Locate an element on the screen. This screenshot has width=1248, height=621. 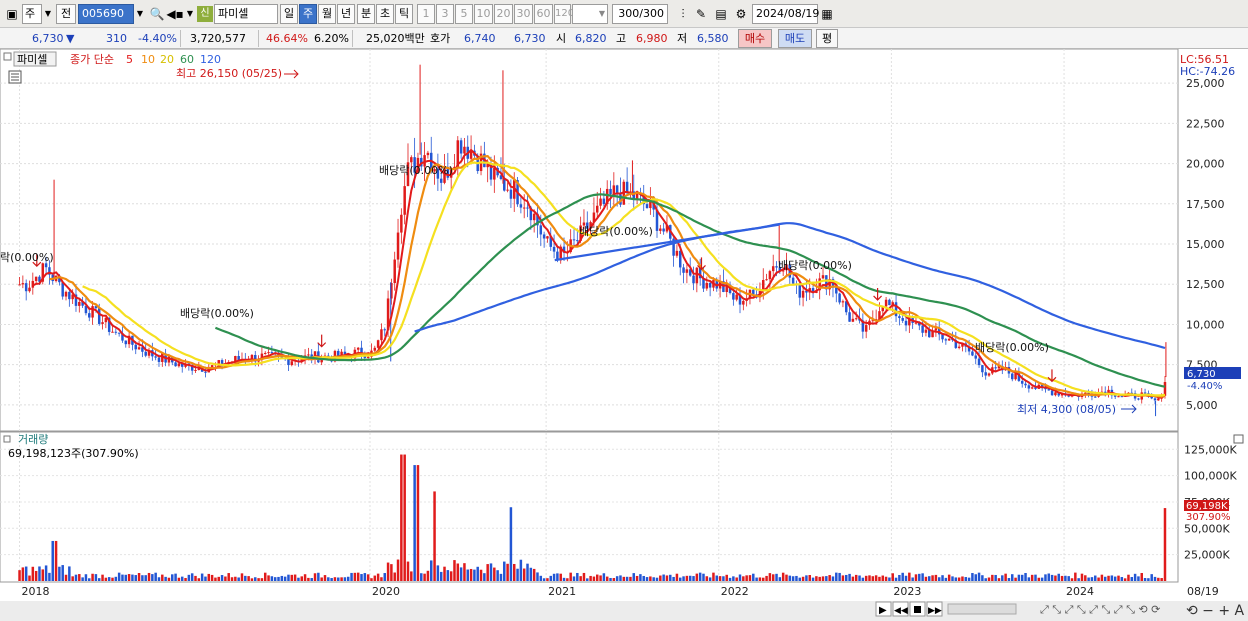
dividend-note: 배당락(0.00%) is located at coordinates (416, 170).